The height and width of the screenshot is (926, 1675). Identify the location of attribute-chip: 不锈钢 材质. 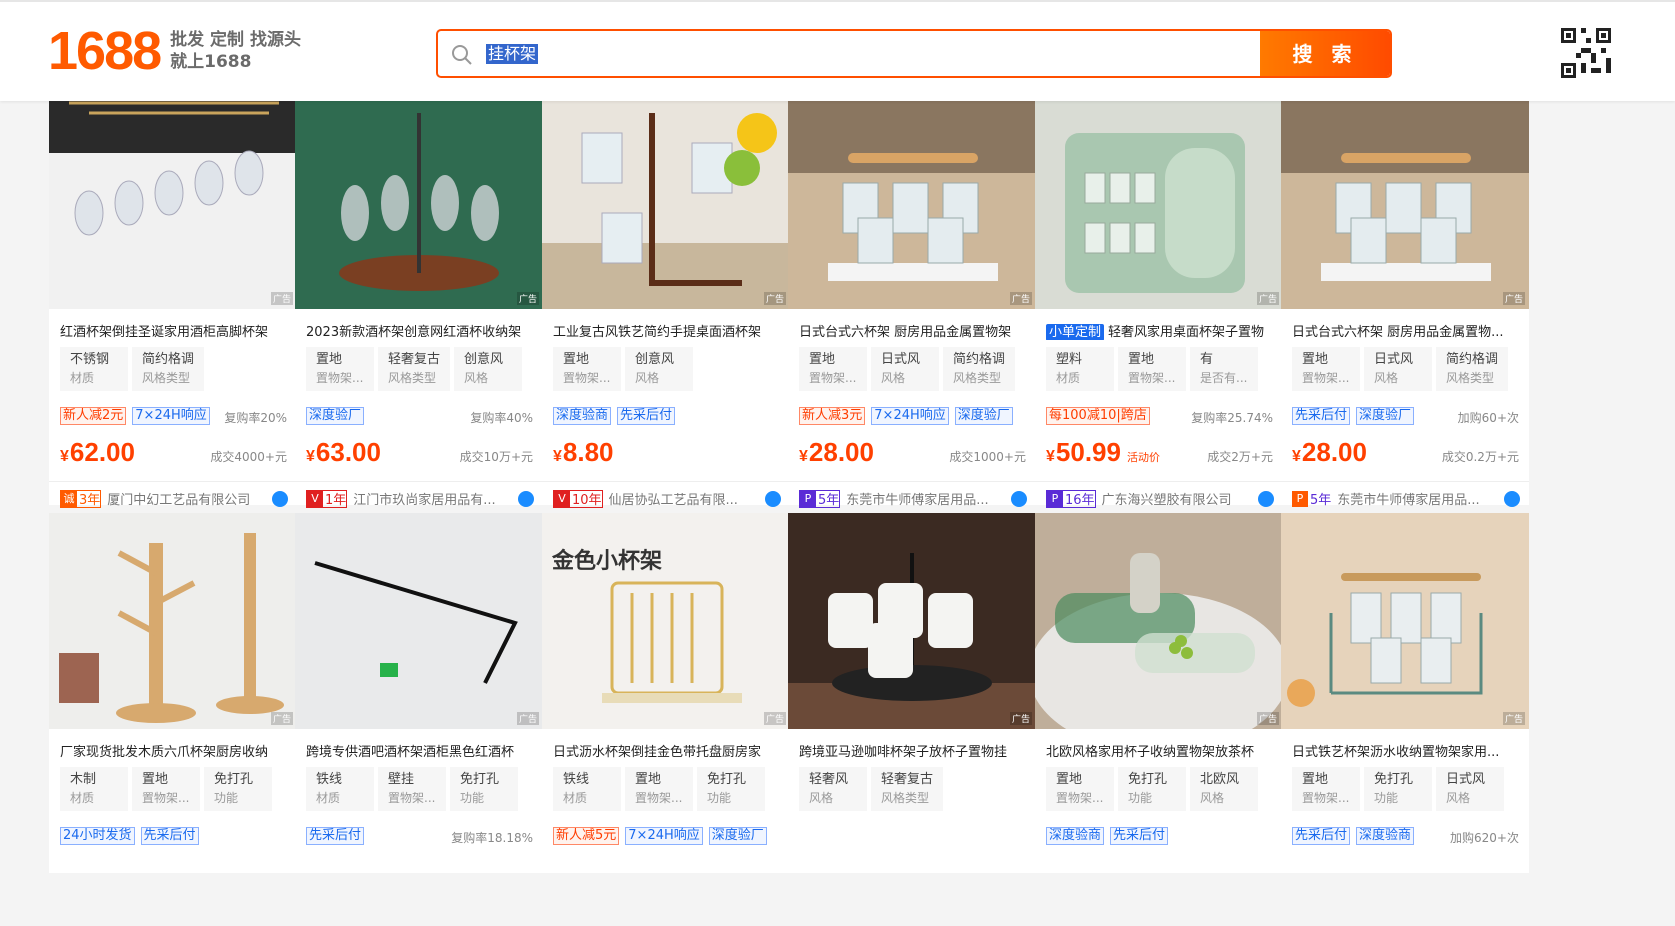
(94, 369).